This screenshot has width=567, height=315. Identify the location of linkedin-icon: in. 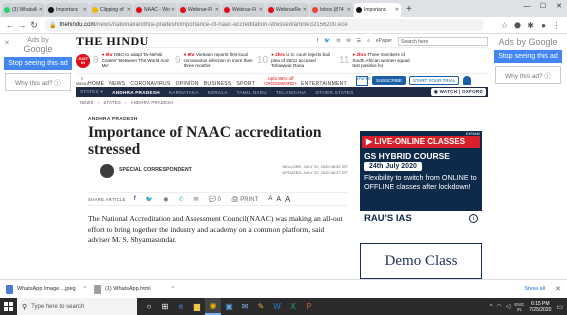
(338, 41).